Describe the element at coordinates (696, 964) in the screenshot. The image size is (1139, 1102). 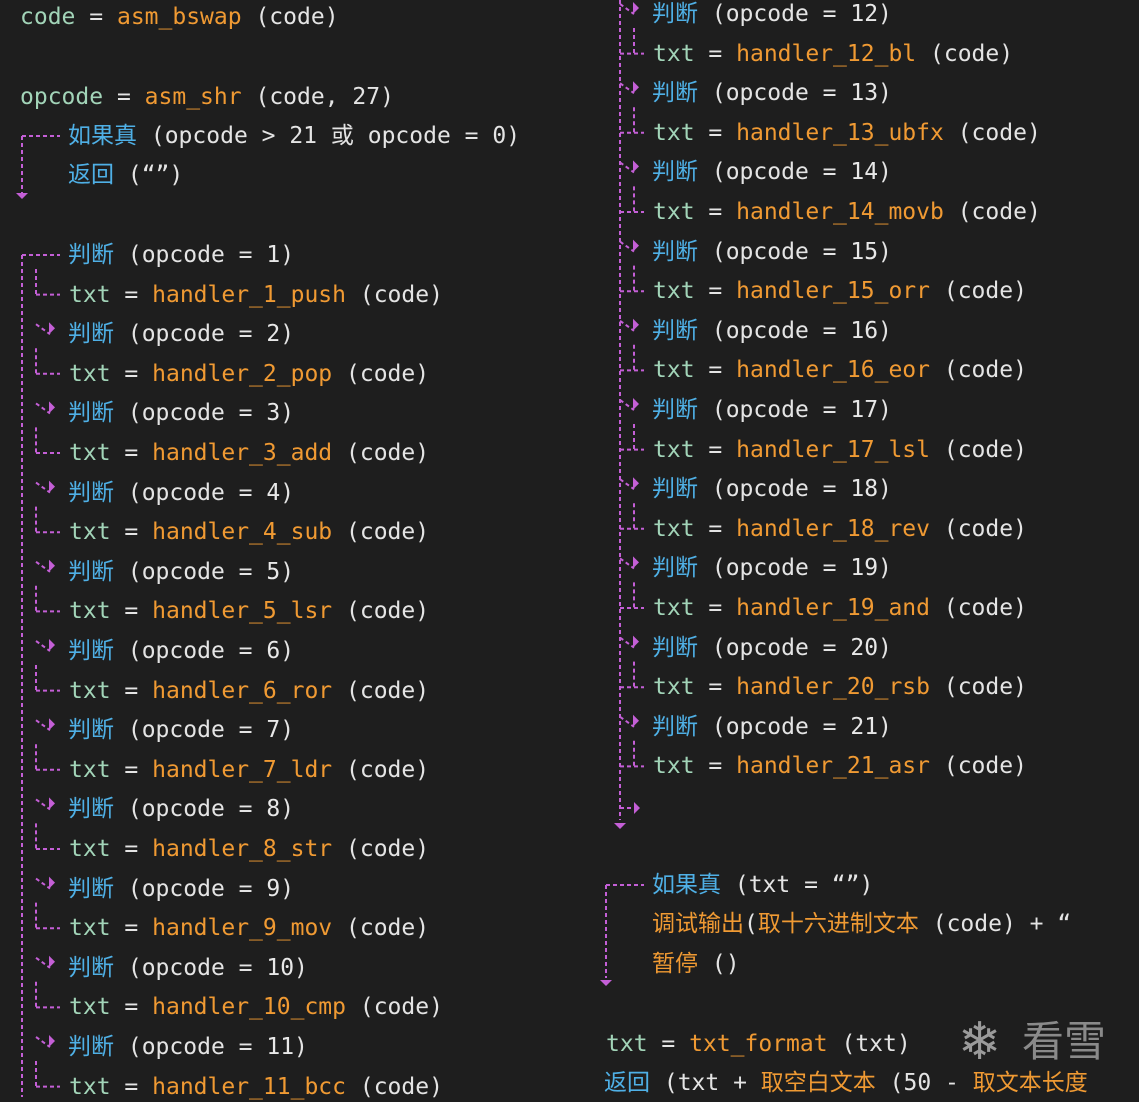
I see `pause-line: 暂停 ()` at that location.